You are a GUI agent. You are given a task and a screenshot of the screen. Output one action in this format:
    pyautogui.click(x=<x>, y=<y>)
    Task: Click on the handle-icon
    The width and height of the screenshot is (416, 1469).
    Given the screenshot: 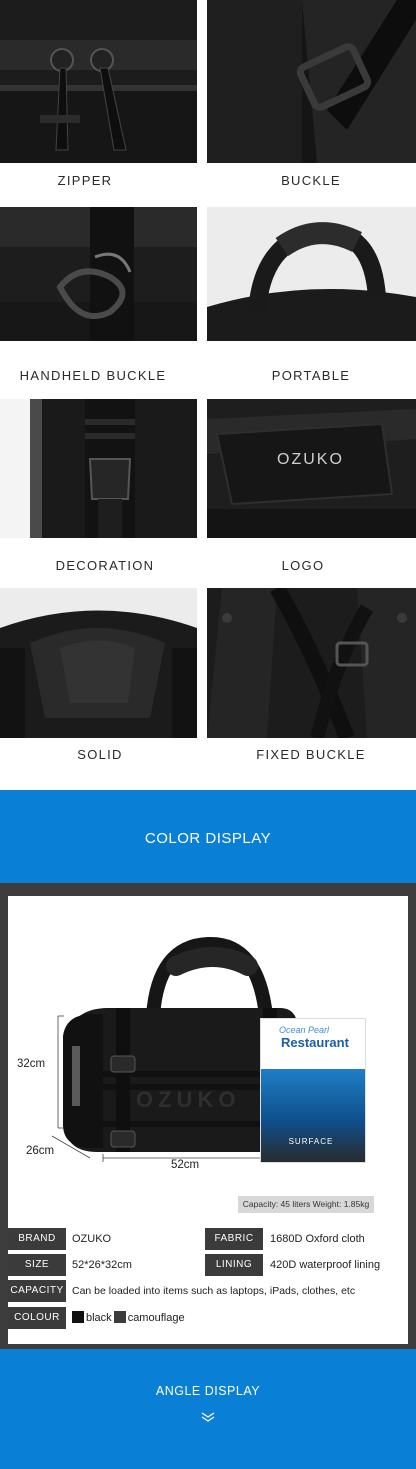 What is the action you would take?
    pyautogui.click(x=311, y=274)
    